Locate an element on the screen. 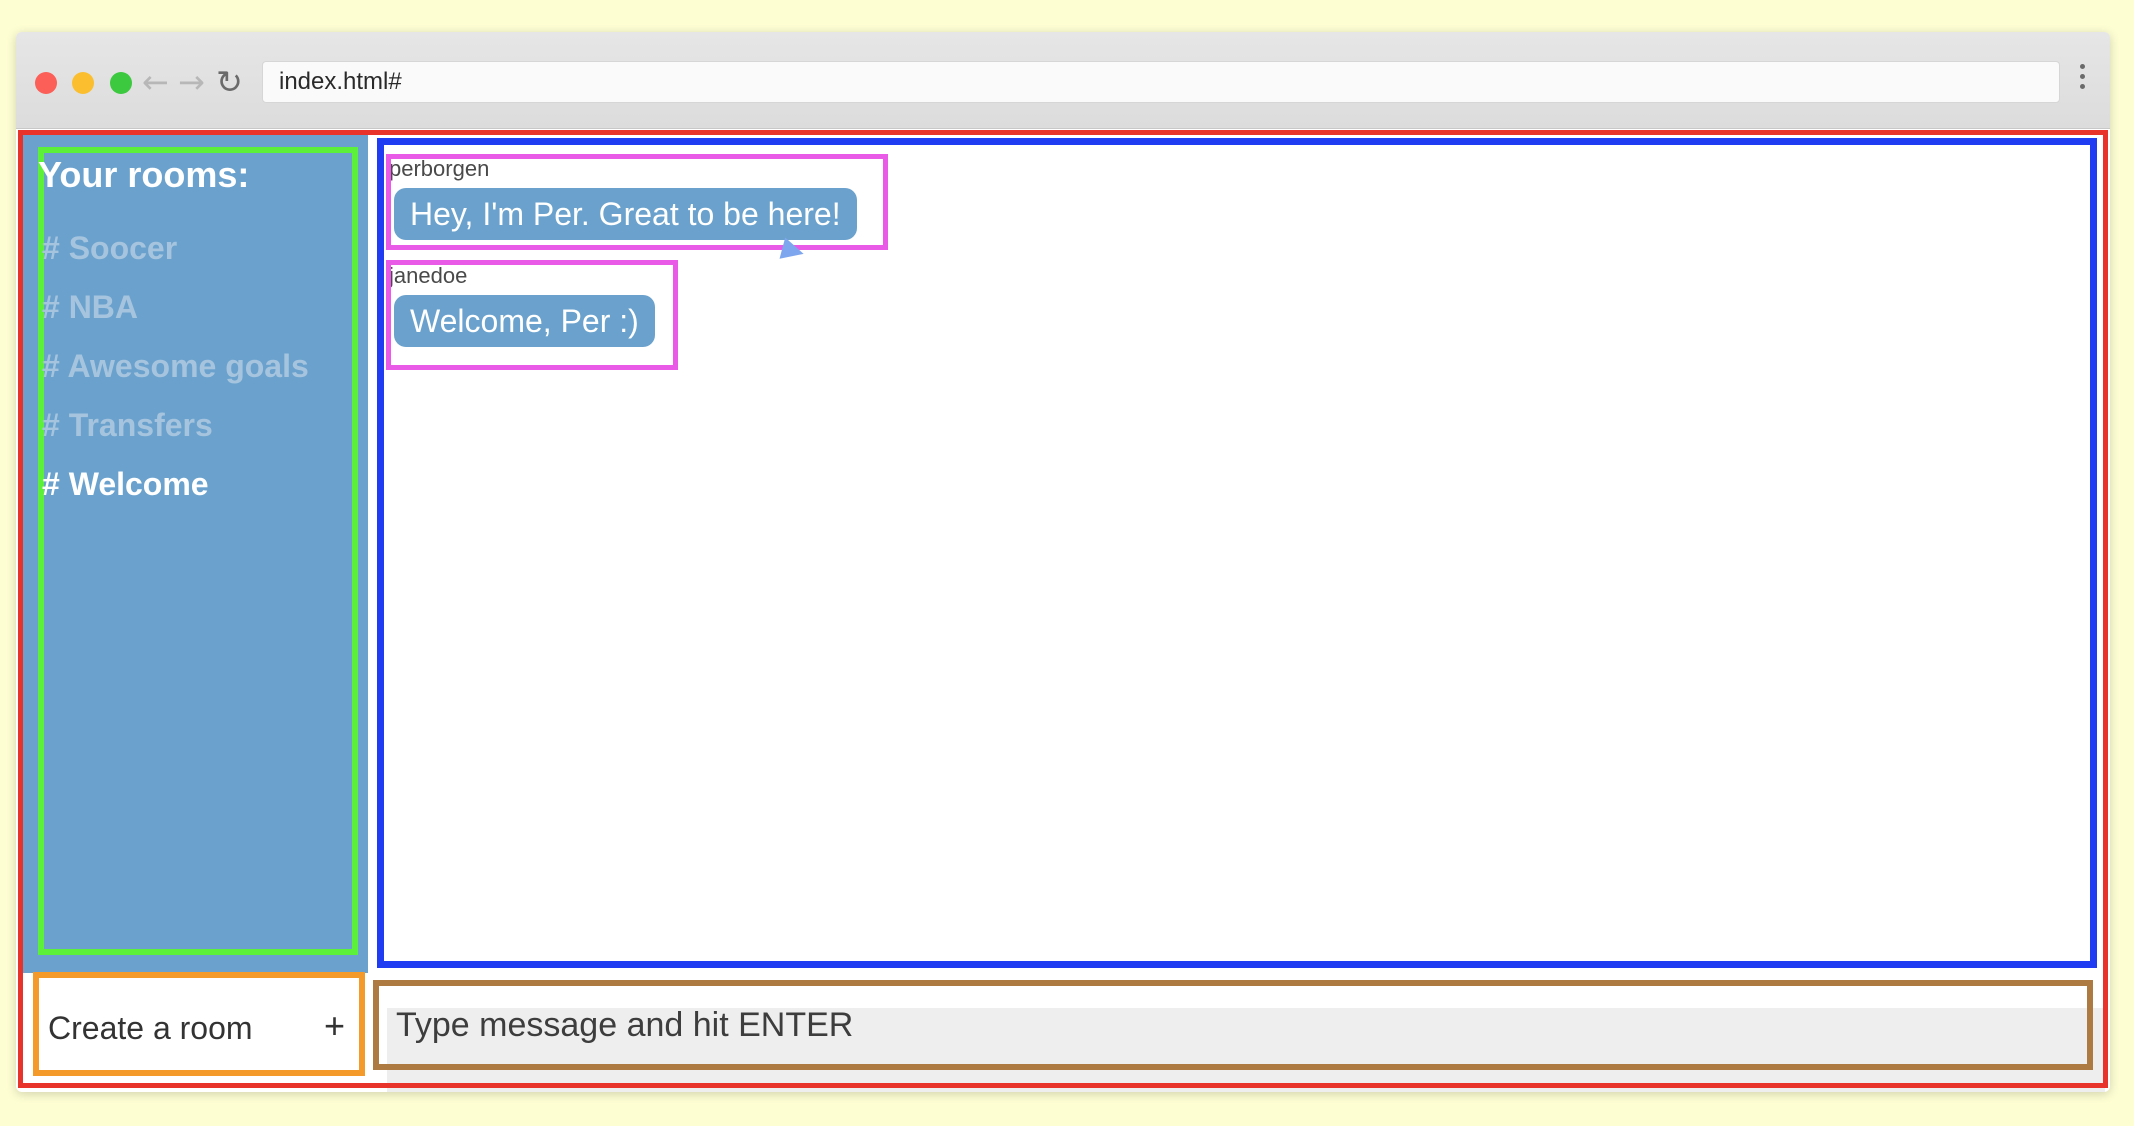 This screenshot has width=2134, height=1126. address-bar: index.html# is located at coordinates (1161, 82).